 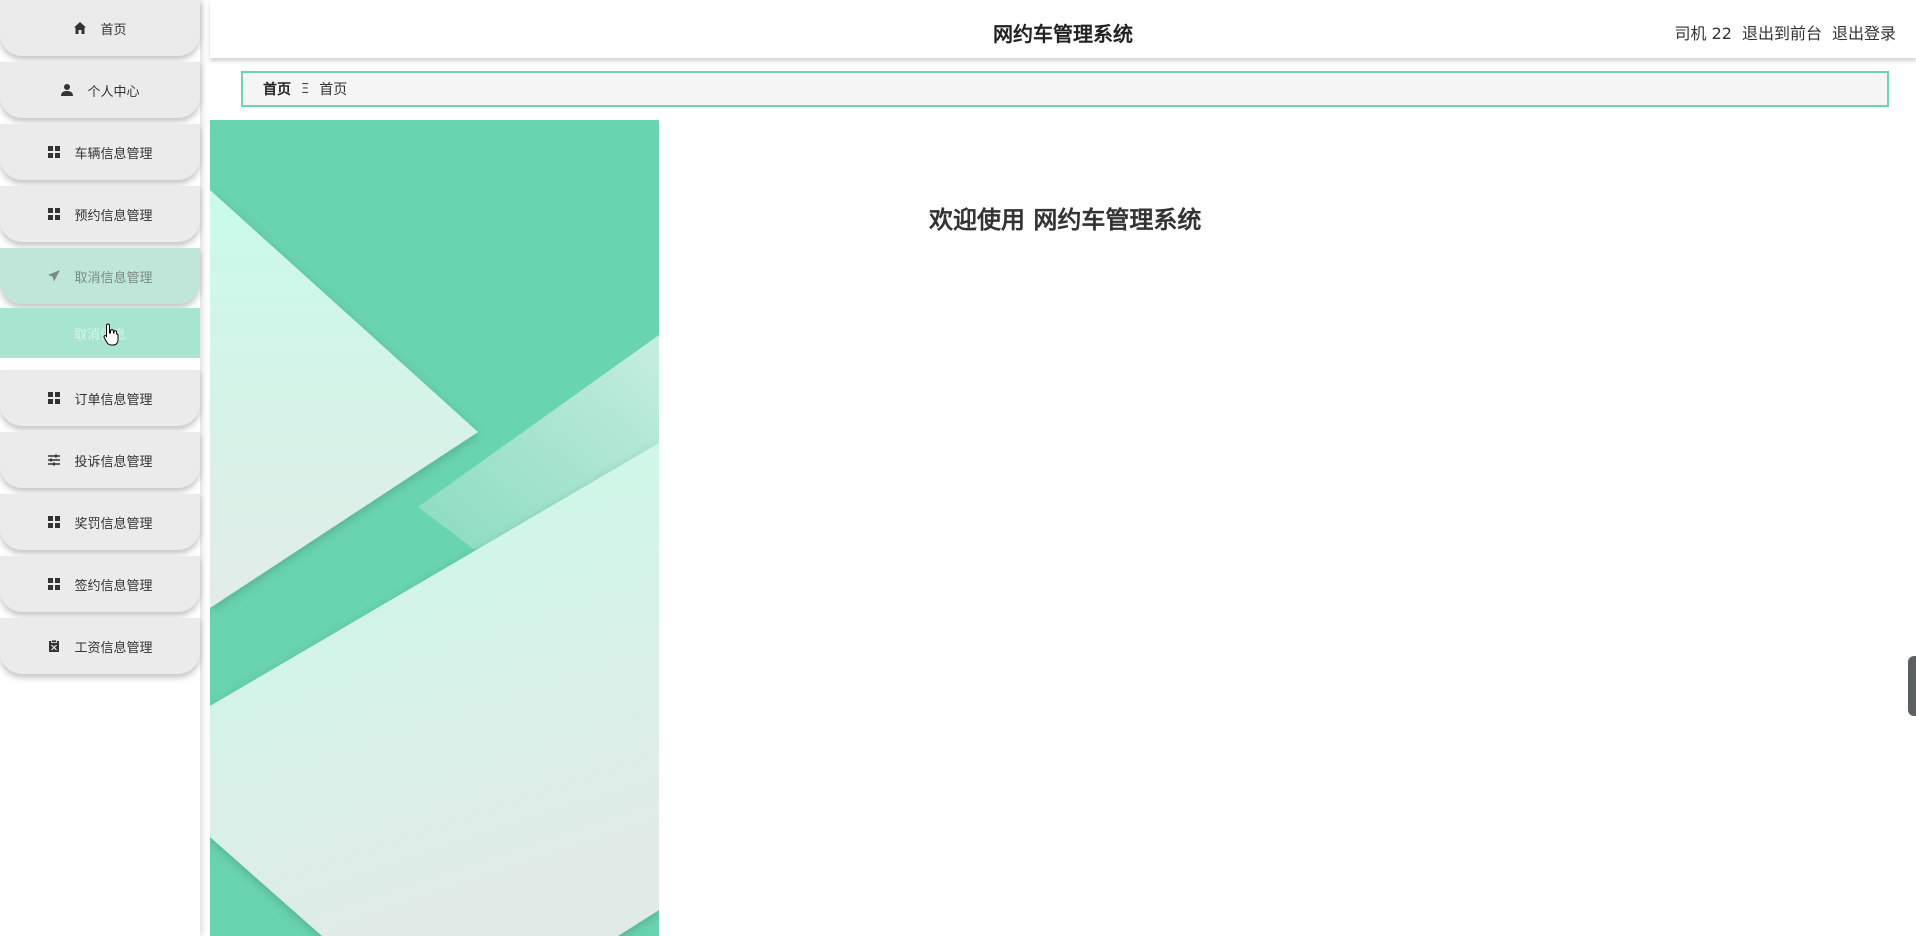 What do you see at coordinates (277, 89) in the screenshot?
I see `breadcrumb-home: 首页` at bounding box center [277, 89].